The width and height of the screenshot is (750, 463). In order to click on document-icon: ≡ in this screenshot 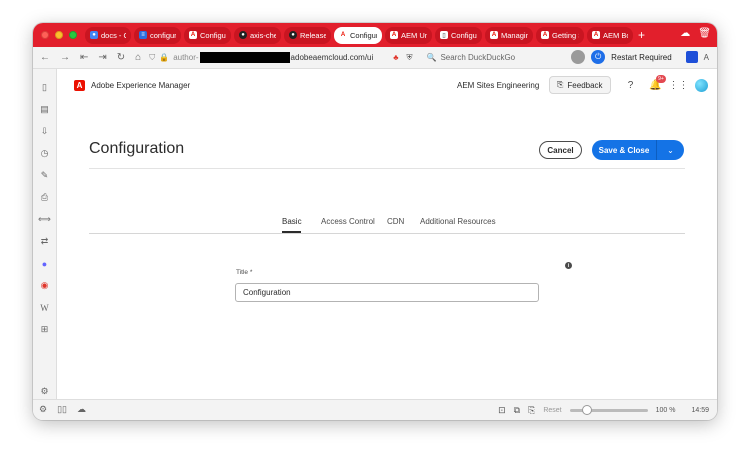, I will do `click(143, 35)`.